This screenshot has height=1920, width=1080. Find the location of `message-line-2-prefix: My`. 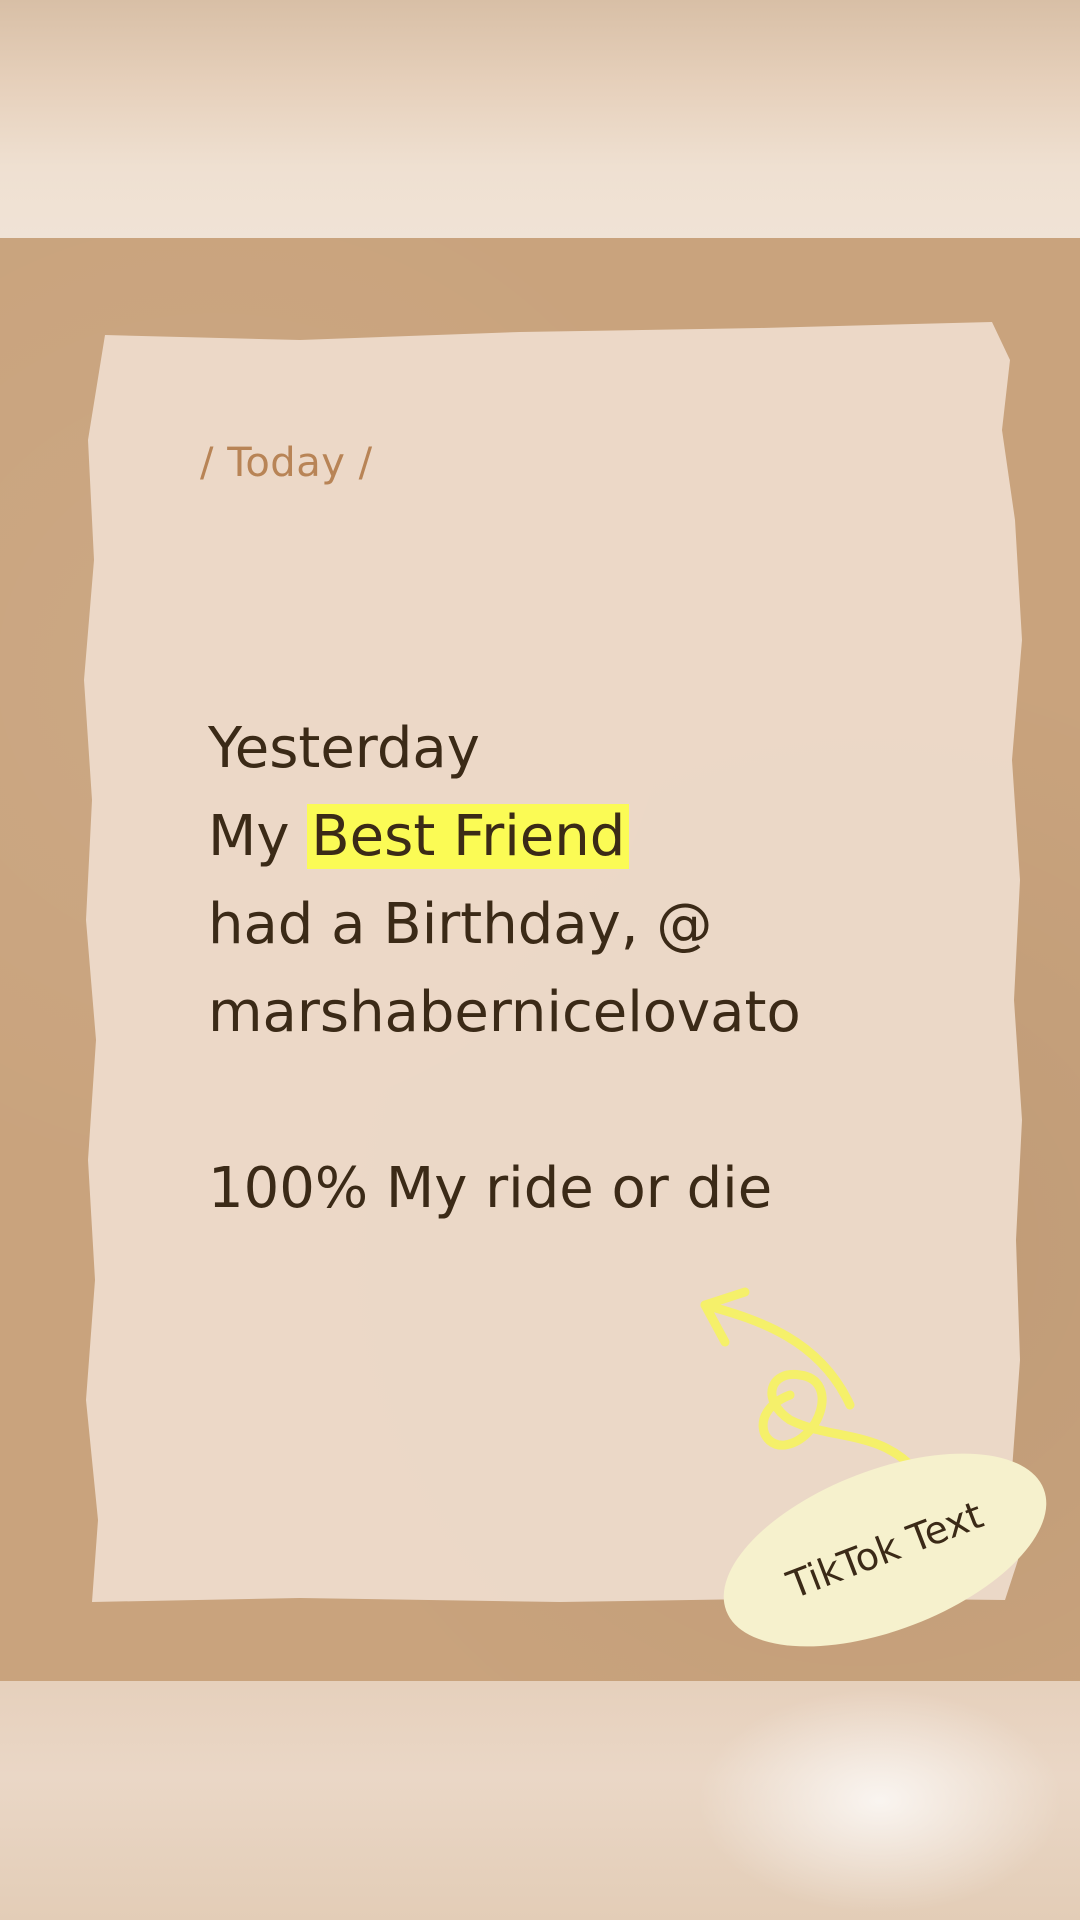

message-line-2-prefix: My is located at coordinates (258, 836).